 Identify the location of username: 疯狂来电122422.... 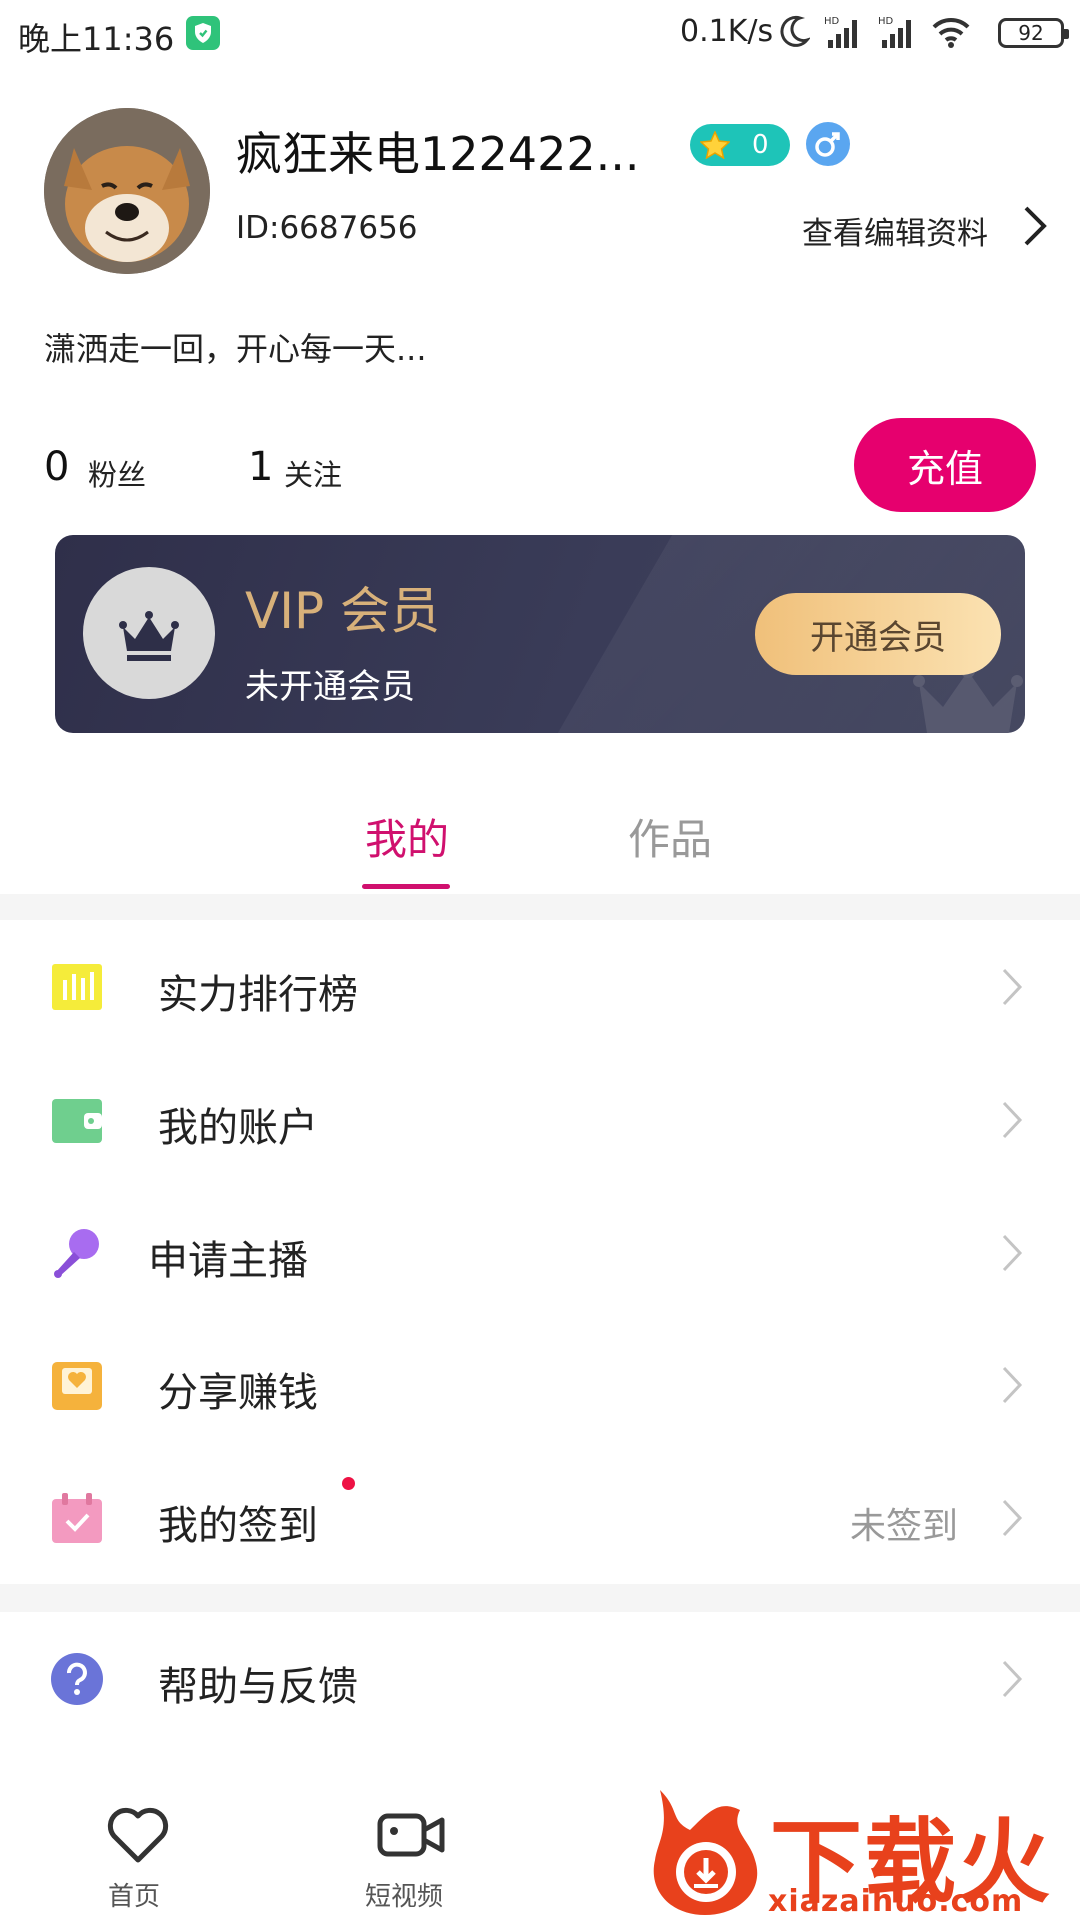
(438, 154).